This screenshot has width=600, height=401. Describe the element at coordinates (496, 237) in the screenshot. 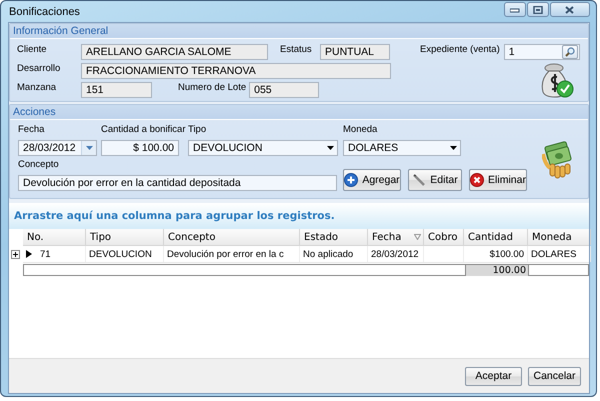

I see `column-header: Cantidad` at that location.